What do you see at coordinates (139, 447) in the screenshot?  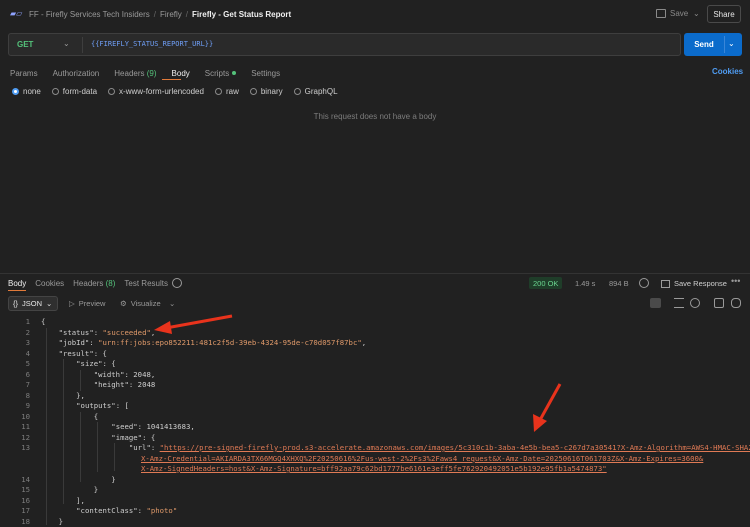 I see `json-key: "url"` at bounding box center [139, 447].